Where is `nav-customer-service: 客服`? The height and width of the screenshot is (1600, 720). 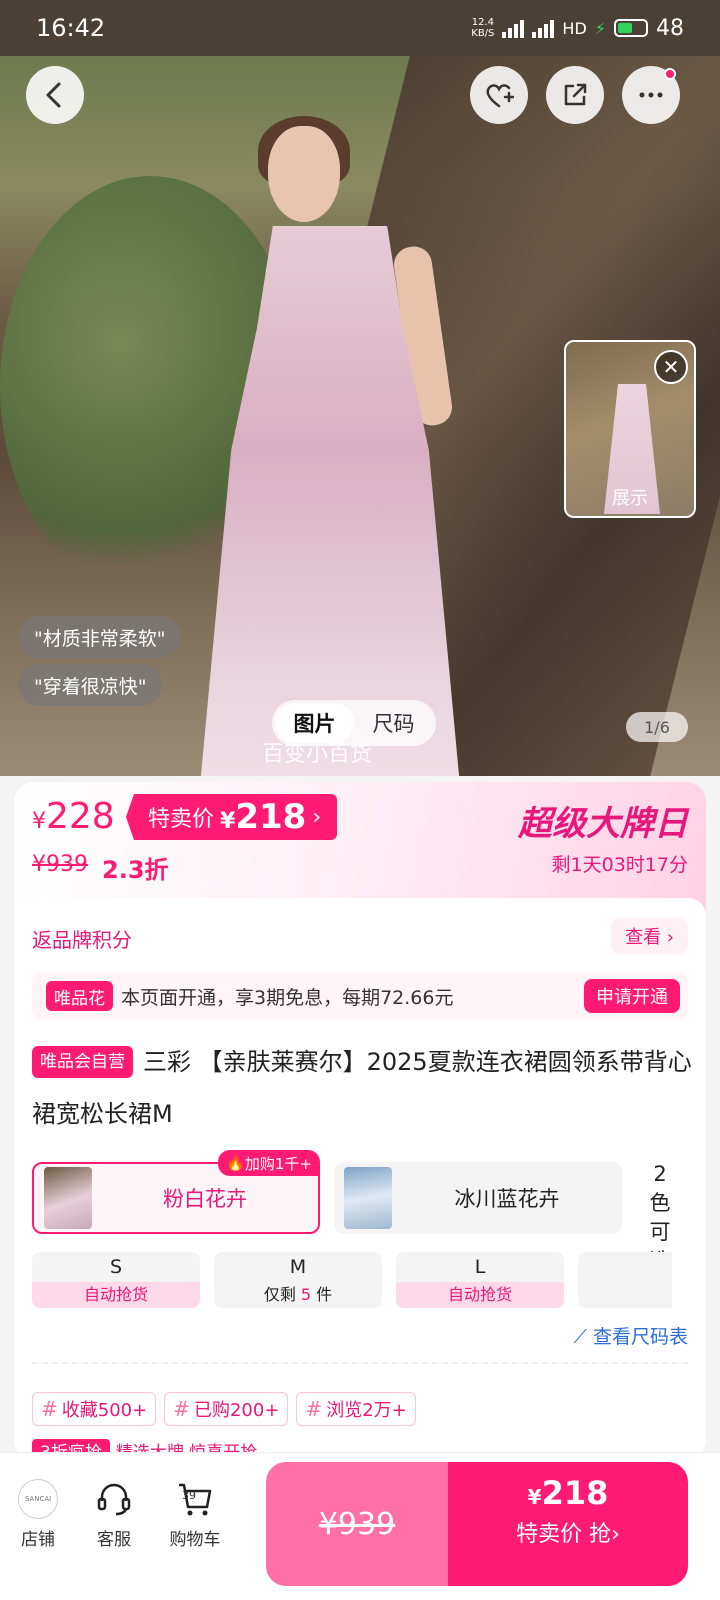 nav-customer-service: 客服 is located at coordinates (114, 1514).